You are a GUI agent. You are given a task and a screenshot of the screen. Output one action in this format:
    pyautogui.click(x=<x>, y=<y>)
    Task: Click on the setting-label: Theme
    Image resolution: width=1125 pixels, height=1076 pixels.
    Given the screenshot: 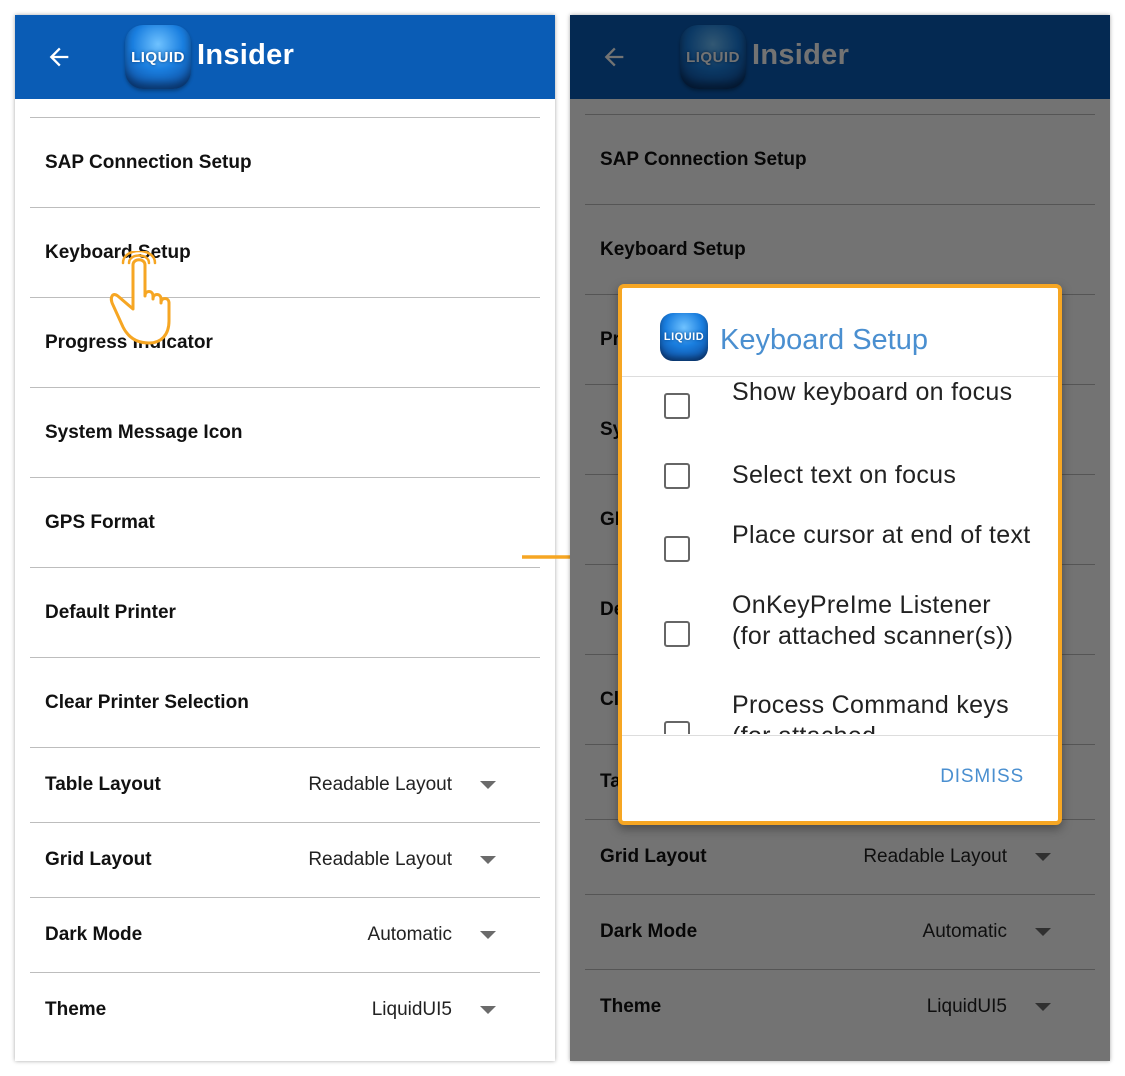 What is the action you would take?
    pyautogui.click(x=76, y=1009)
    